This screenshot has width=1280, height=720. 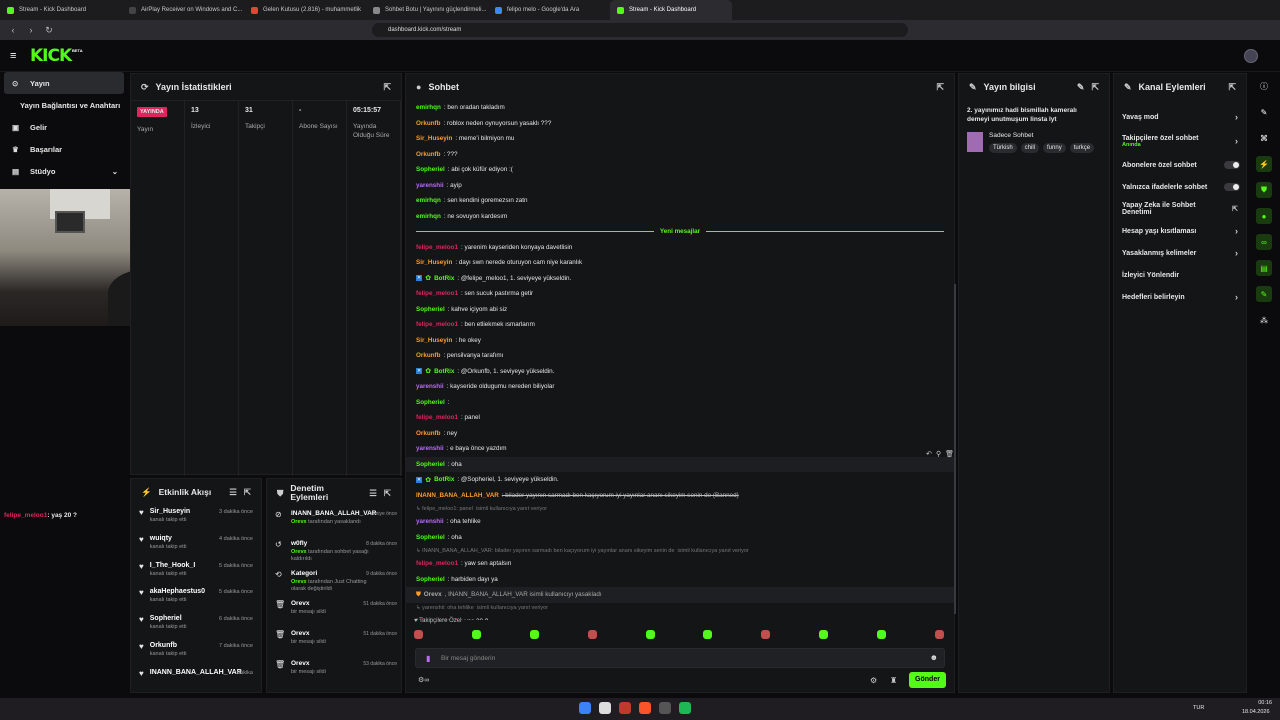 I want to click on channel-action-item: Abonelere özel sohbet, so click(x=1180, y=165).